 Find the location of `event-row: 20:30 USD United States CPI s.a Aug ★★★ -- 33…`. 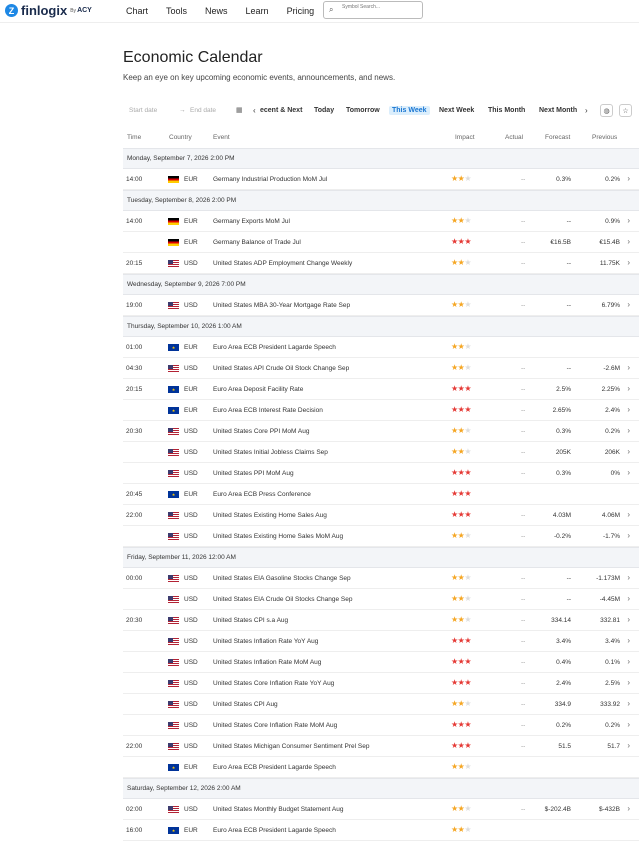

event-row: 20:30 USD United States CPI s.a Aug ★★★ -- 33… is located at coordinates (381, 620).